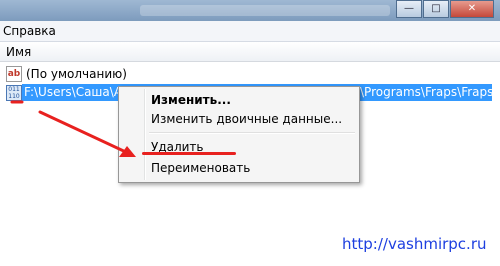  Describe the element at coordinates (265, 10) in the screenshot. I see `title-text` at that location.